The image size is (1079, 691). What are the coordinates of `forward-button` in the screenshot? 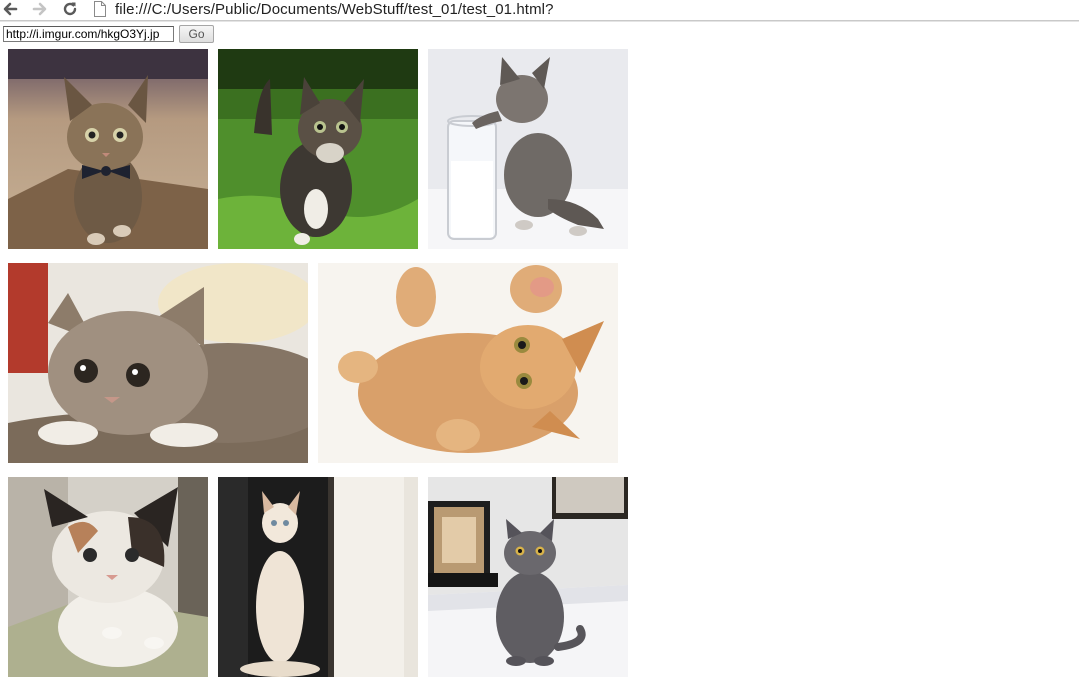 It's located at (40, 9).